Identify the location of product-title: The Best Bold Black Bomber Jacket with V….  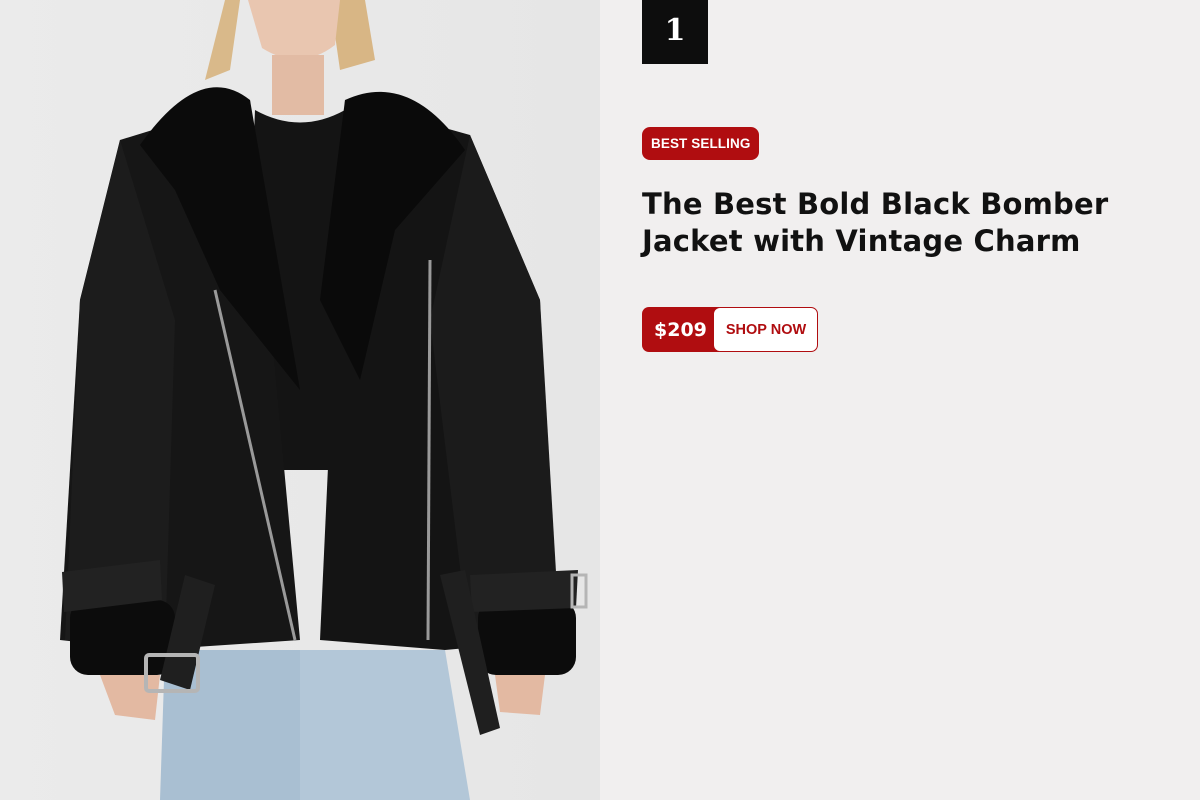
(875, 222).